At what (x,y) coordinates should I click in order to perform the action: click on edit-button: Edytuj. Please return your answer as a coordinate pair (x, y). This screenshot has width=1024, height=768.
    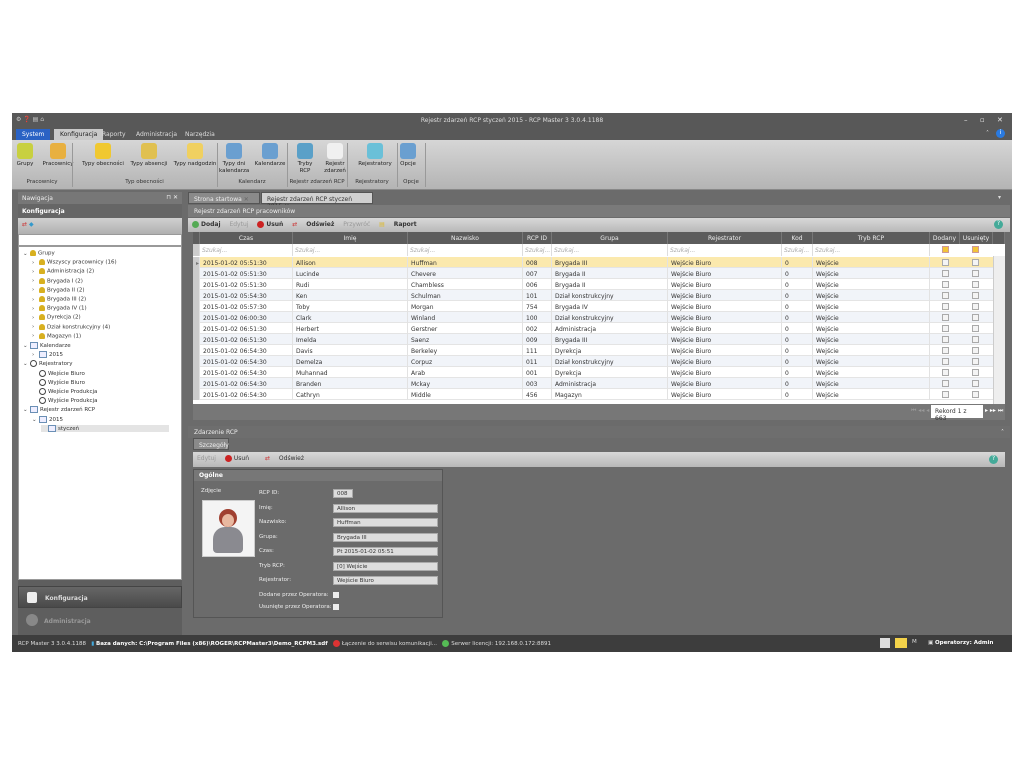
    Looking at the image, I should click on (238, 224).